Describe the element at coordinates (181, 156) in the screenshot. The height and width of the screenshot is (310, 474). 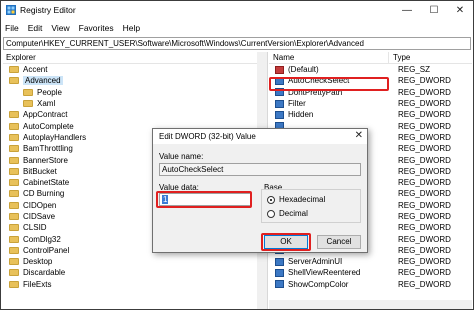
I see `value-name-label: Value name:` at that location.